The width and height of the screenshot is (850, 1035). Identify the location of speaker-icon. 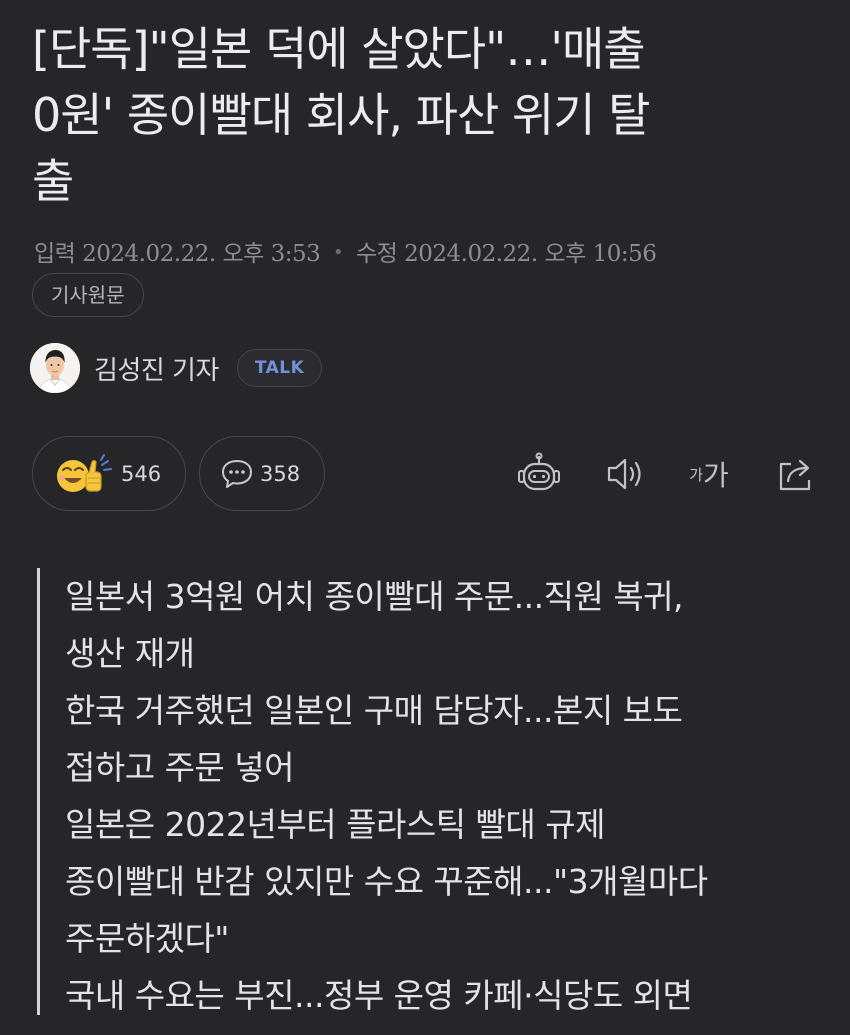
(624, 474).